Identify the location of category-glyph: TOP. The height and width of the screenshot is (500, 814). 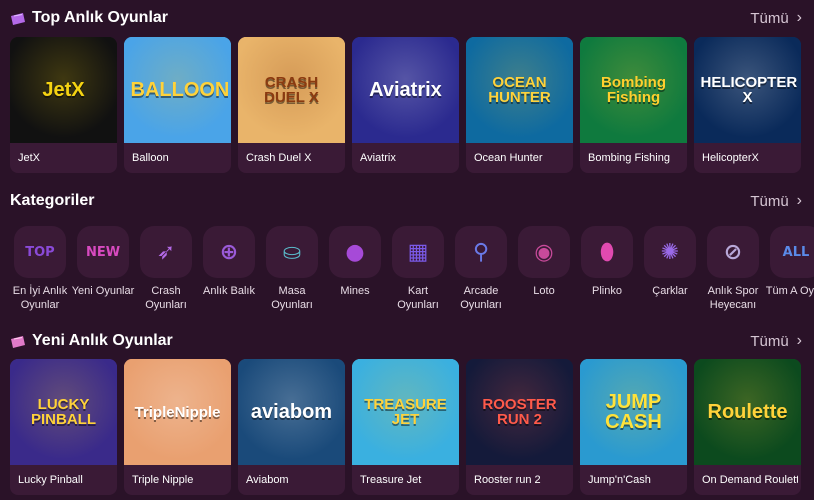
(40, 252).